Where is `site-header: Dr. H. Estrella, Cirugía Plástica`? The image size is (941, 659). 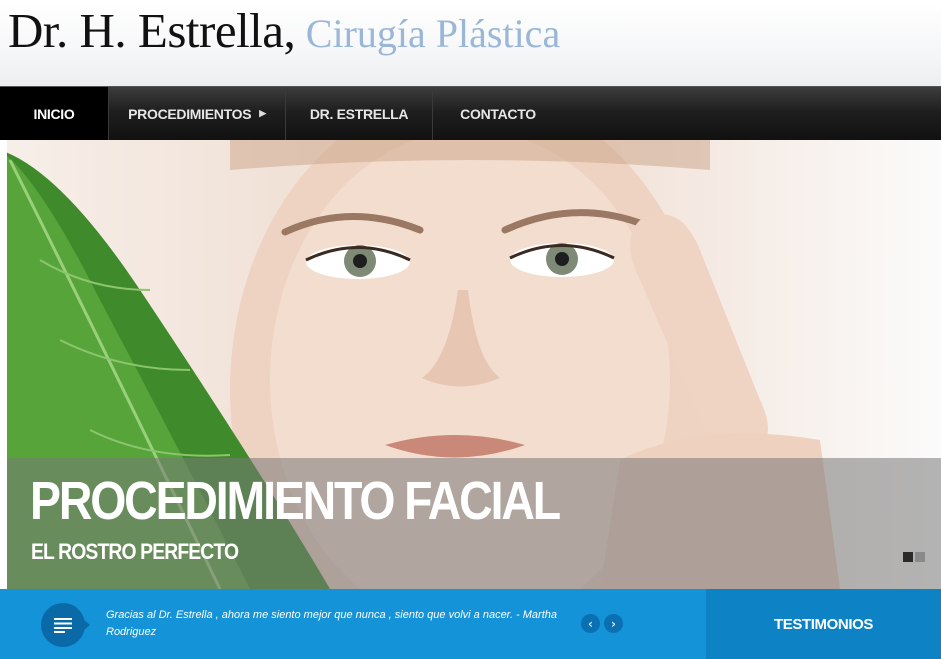 site-header: Dr. H. Estrella, Cirugía Plástica is located at coordinates (470, 43).